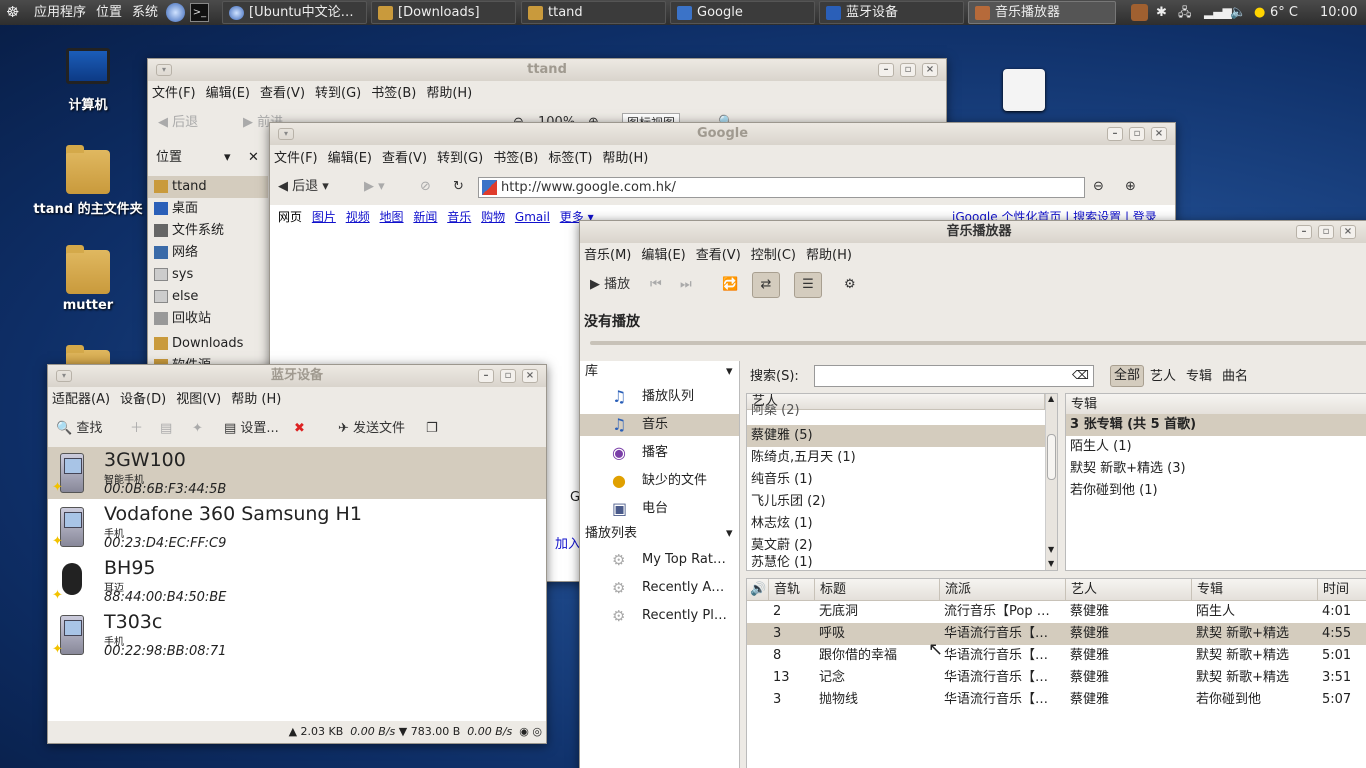  I want to click on reload-icon: ↻, so click(458, 187).